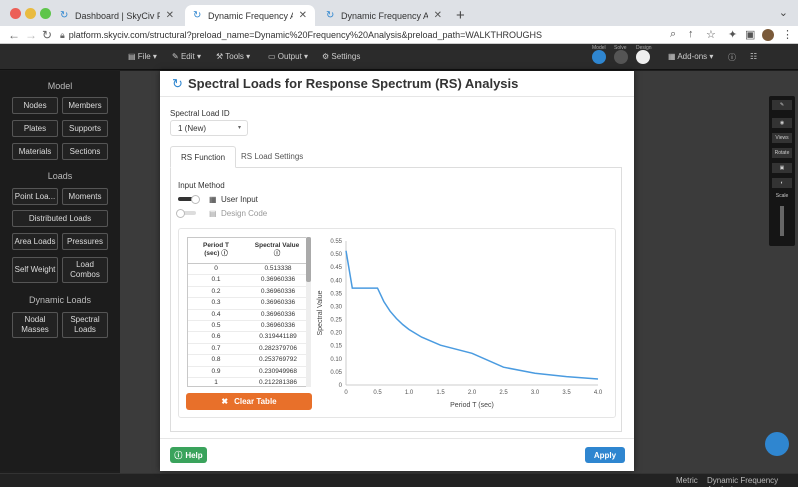 The height and width of the screenshot is (487, 798). Describe the element at coordinates (216, 268) in the screenshot. I see `period-cell: 0` at that location.